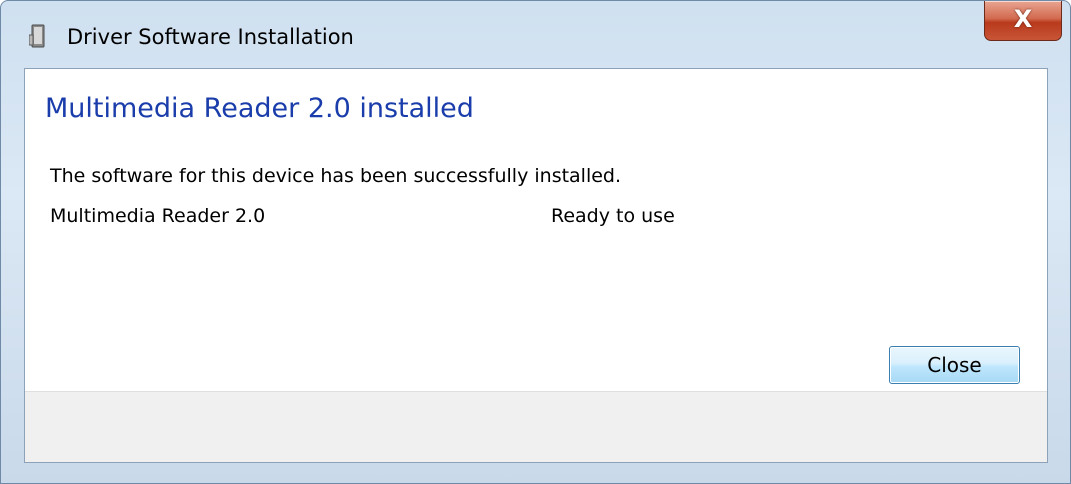  What do you see at coordinates (158, 216) in the screenshot?
I see `device-name: Multimedia Reader 2.0` at bounding box center [158, 216].